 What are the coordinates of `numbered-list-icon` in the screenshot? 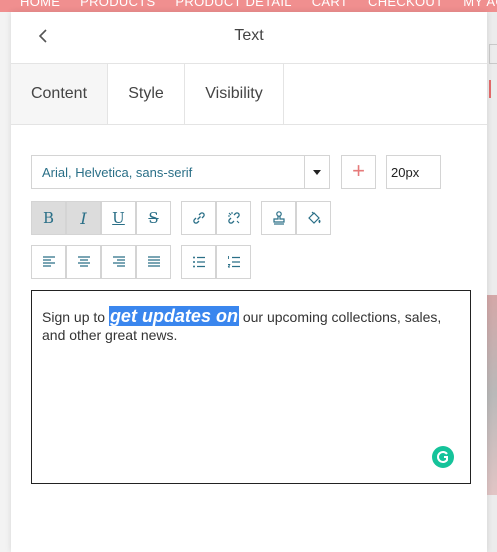 It's located at (233, 262).